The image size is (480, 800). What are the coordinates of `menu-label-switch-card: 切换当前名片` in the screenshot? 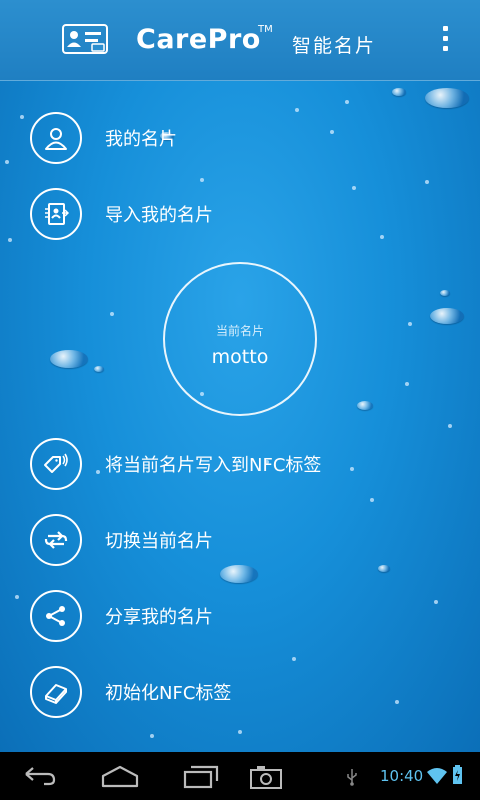 It's located at (159, 541).